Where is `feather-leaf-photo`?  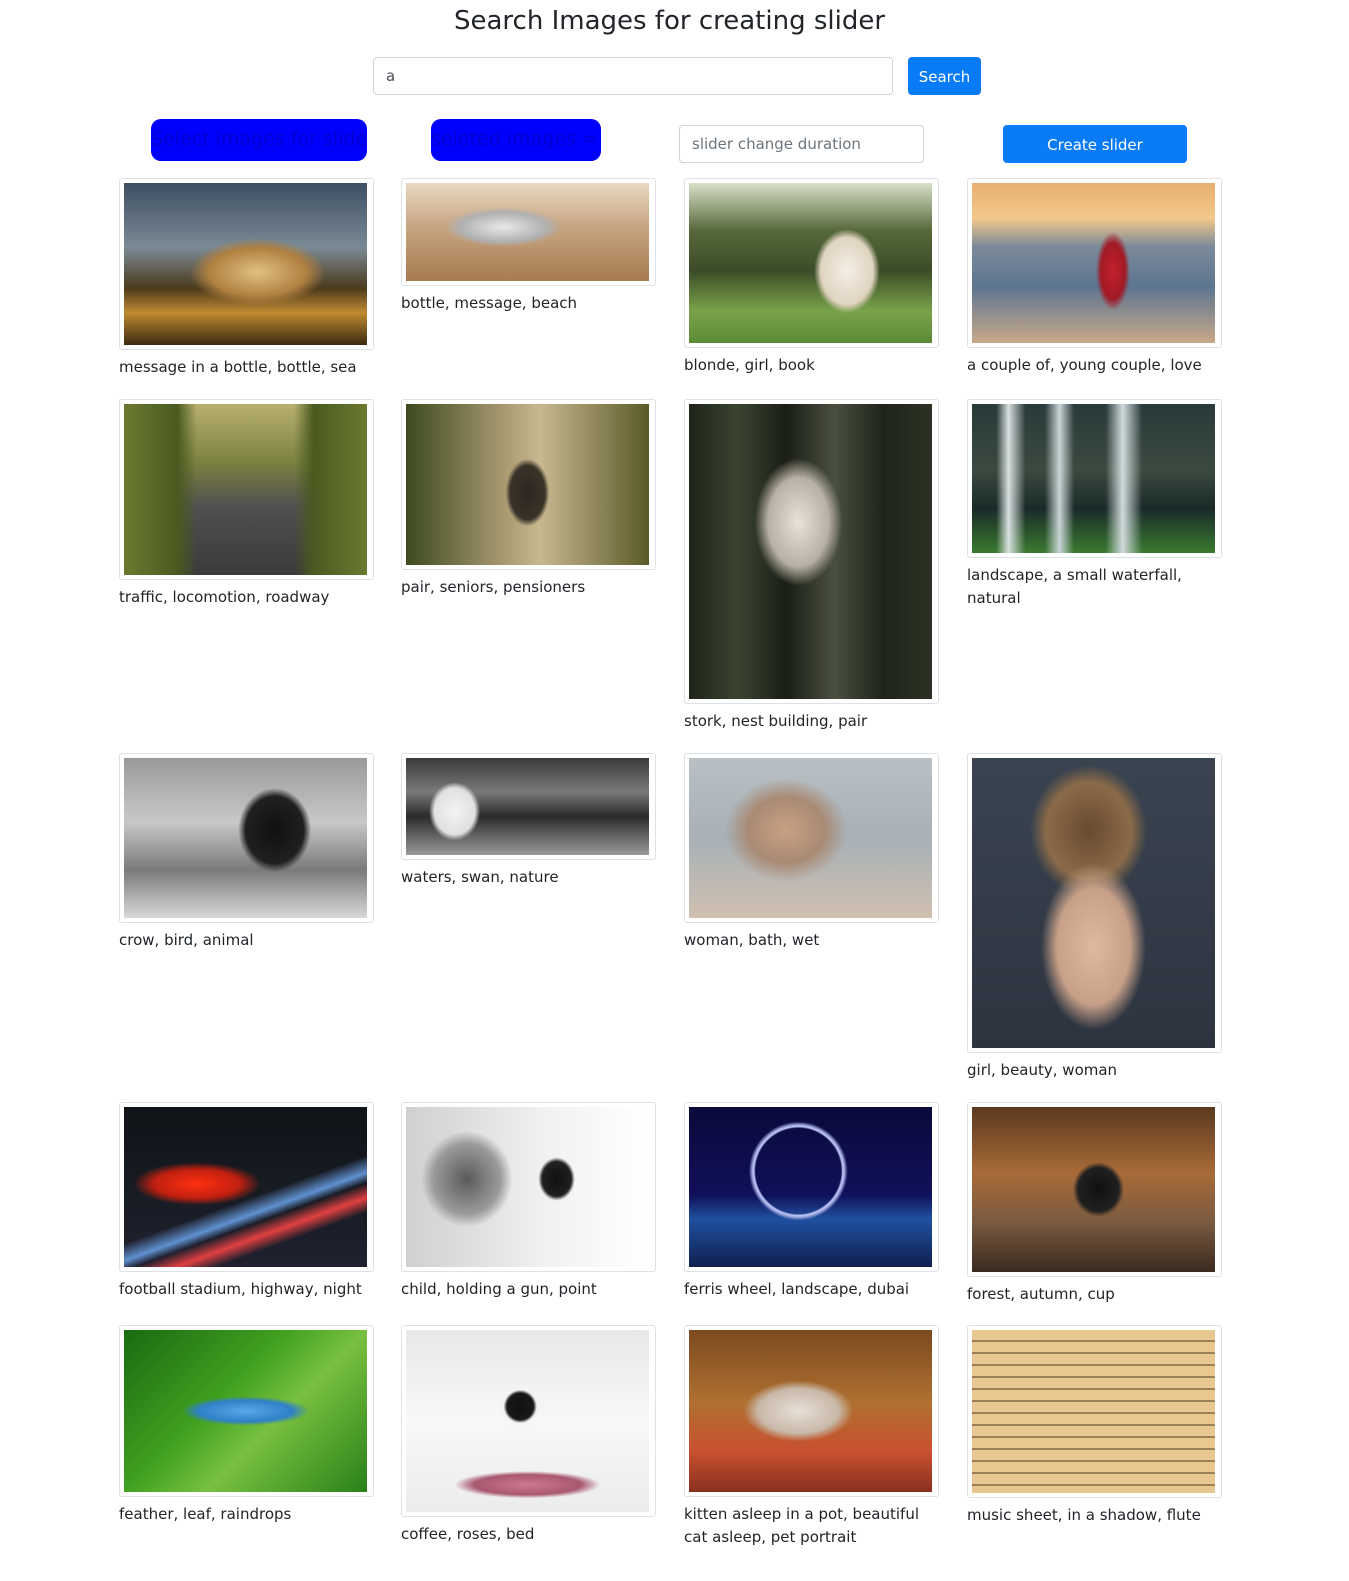
feather-leaf-photo is located at coordinates (245, 1411).